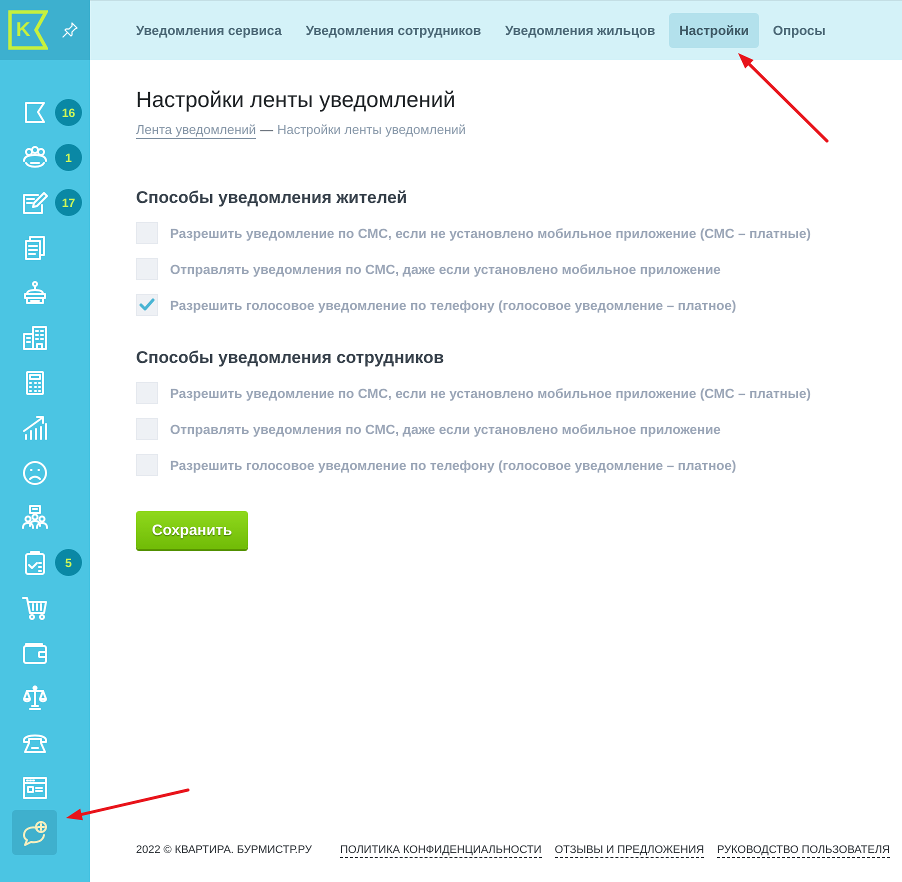 The image size is (902, 882). Describe the element at coordinates (371, 130) in the screenshot. I see `breadcrumb-current: Настройки ленты уведомлений` at that location.